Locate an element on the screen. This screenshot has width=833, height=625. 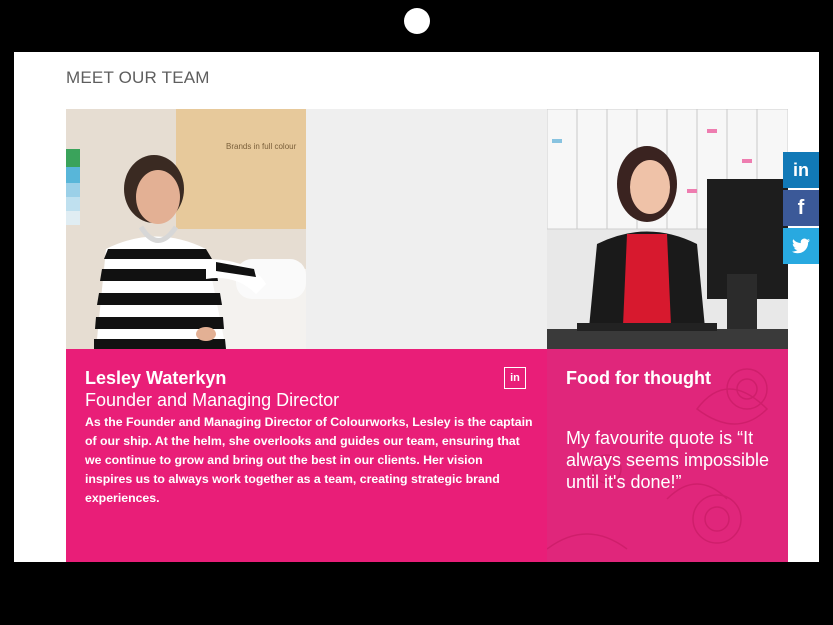
member-linkedin-button: in is located at coordinates (515, 378).